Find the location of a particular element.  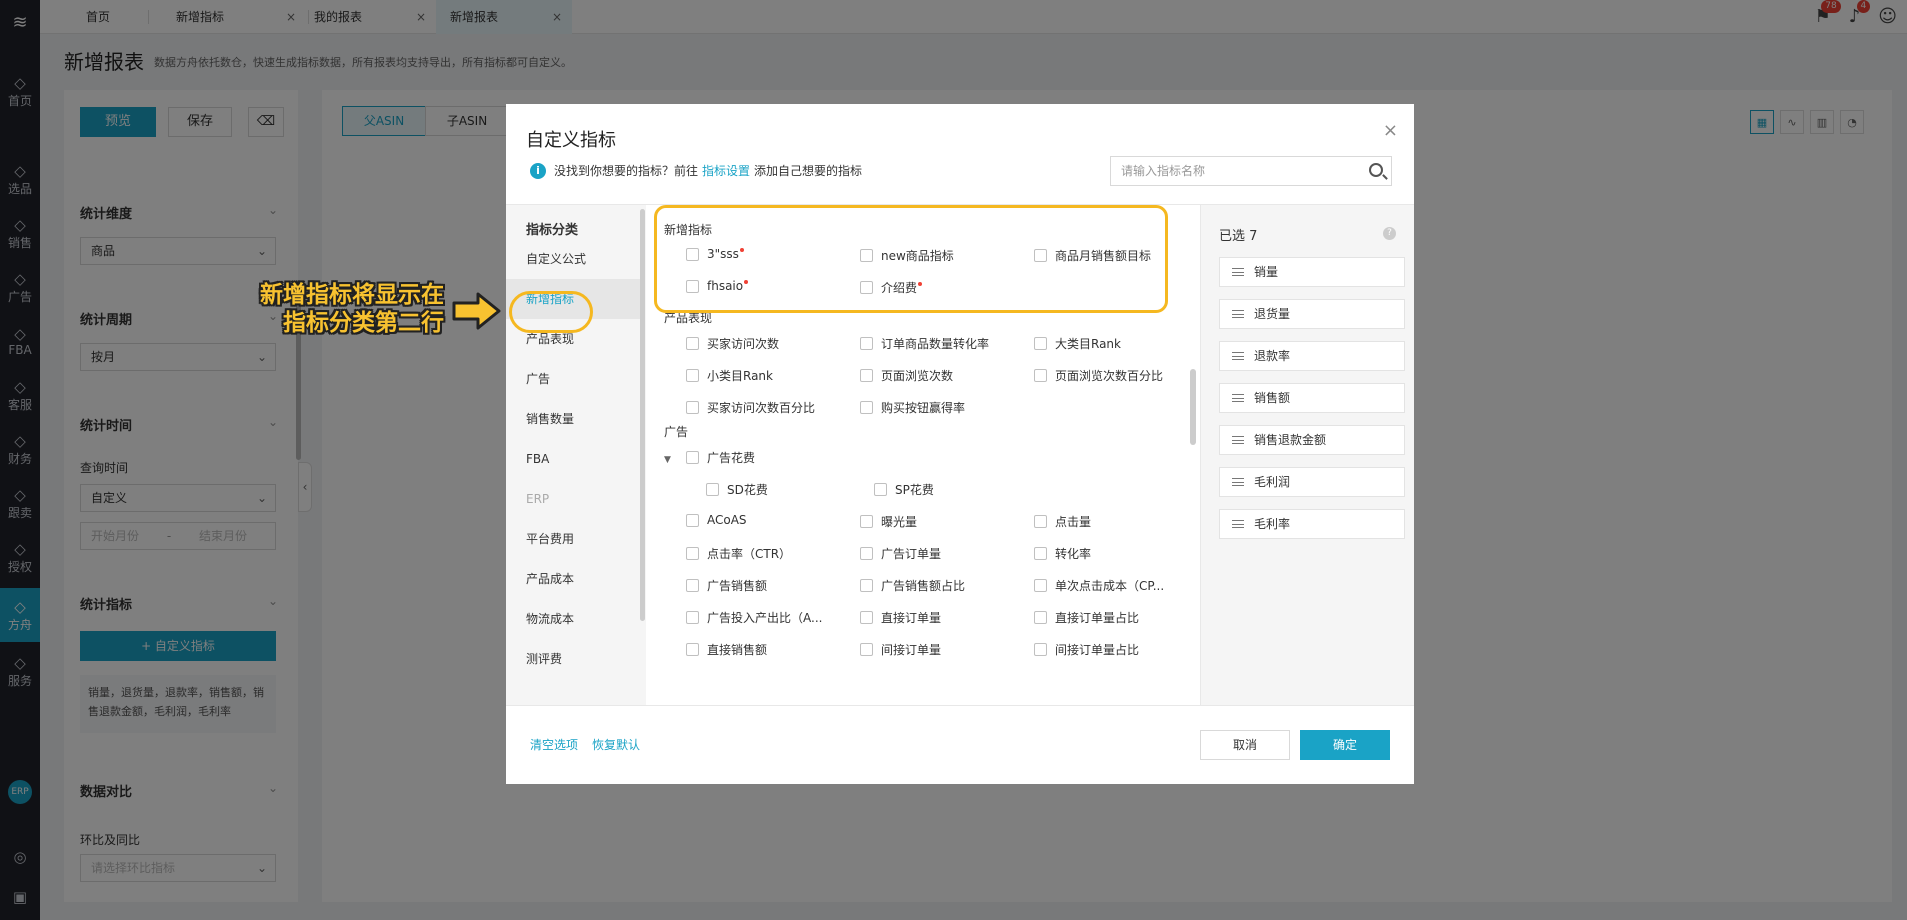

category-item: 广告 is located at coordinates (573, 379).